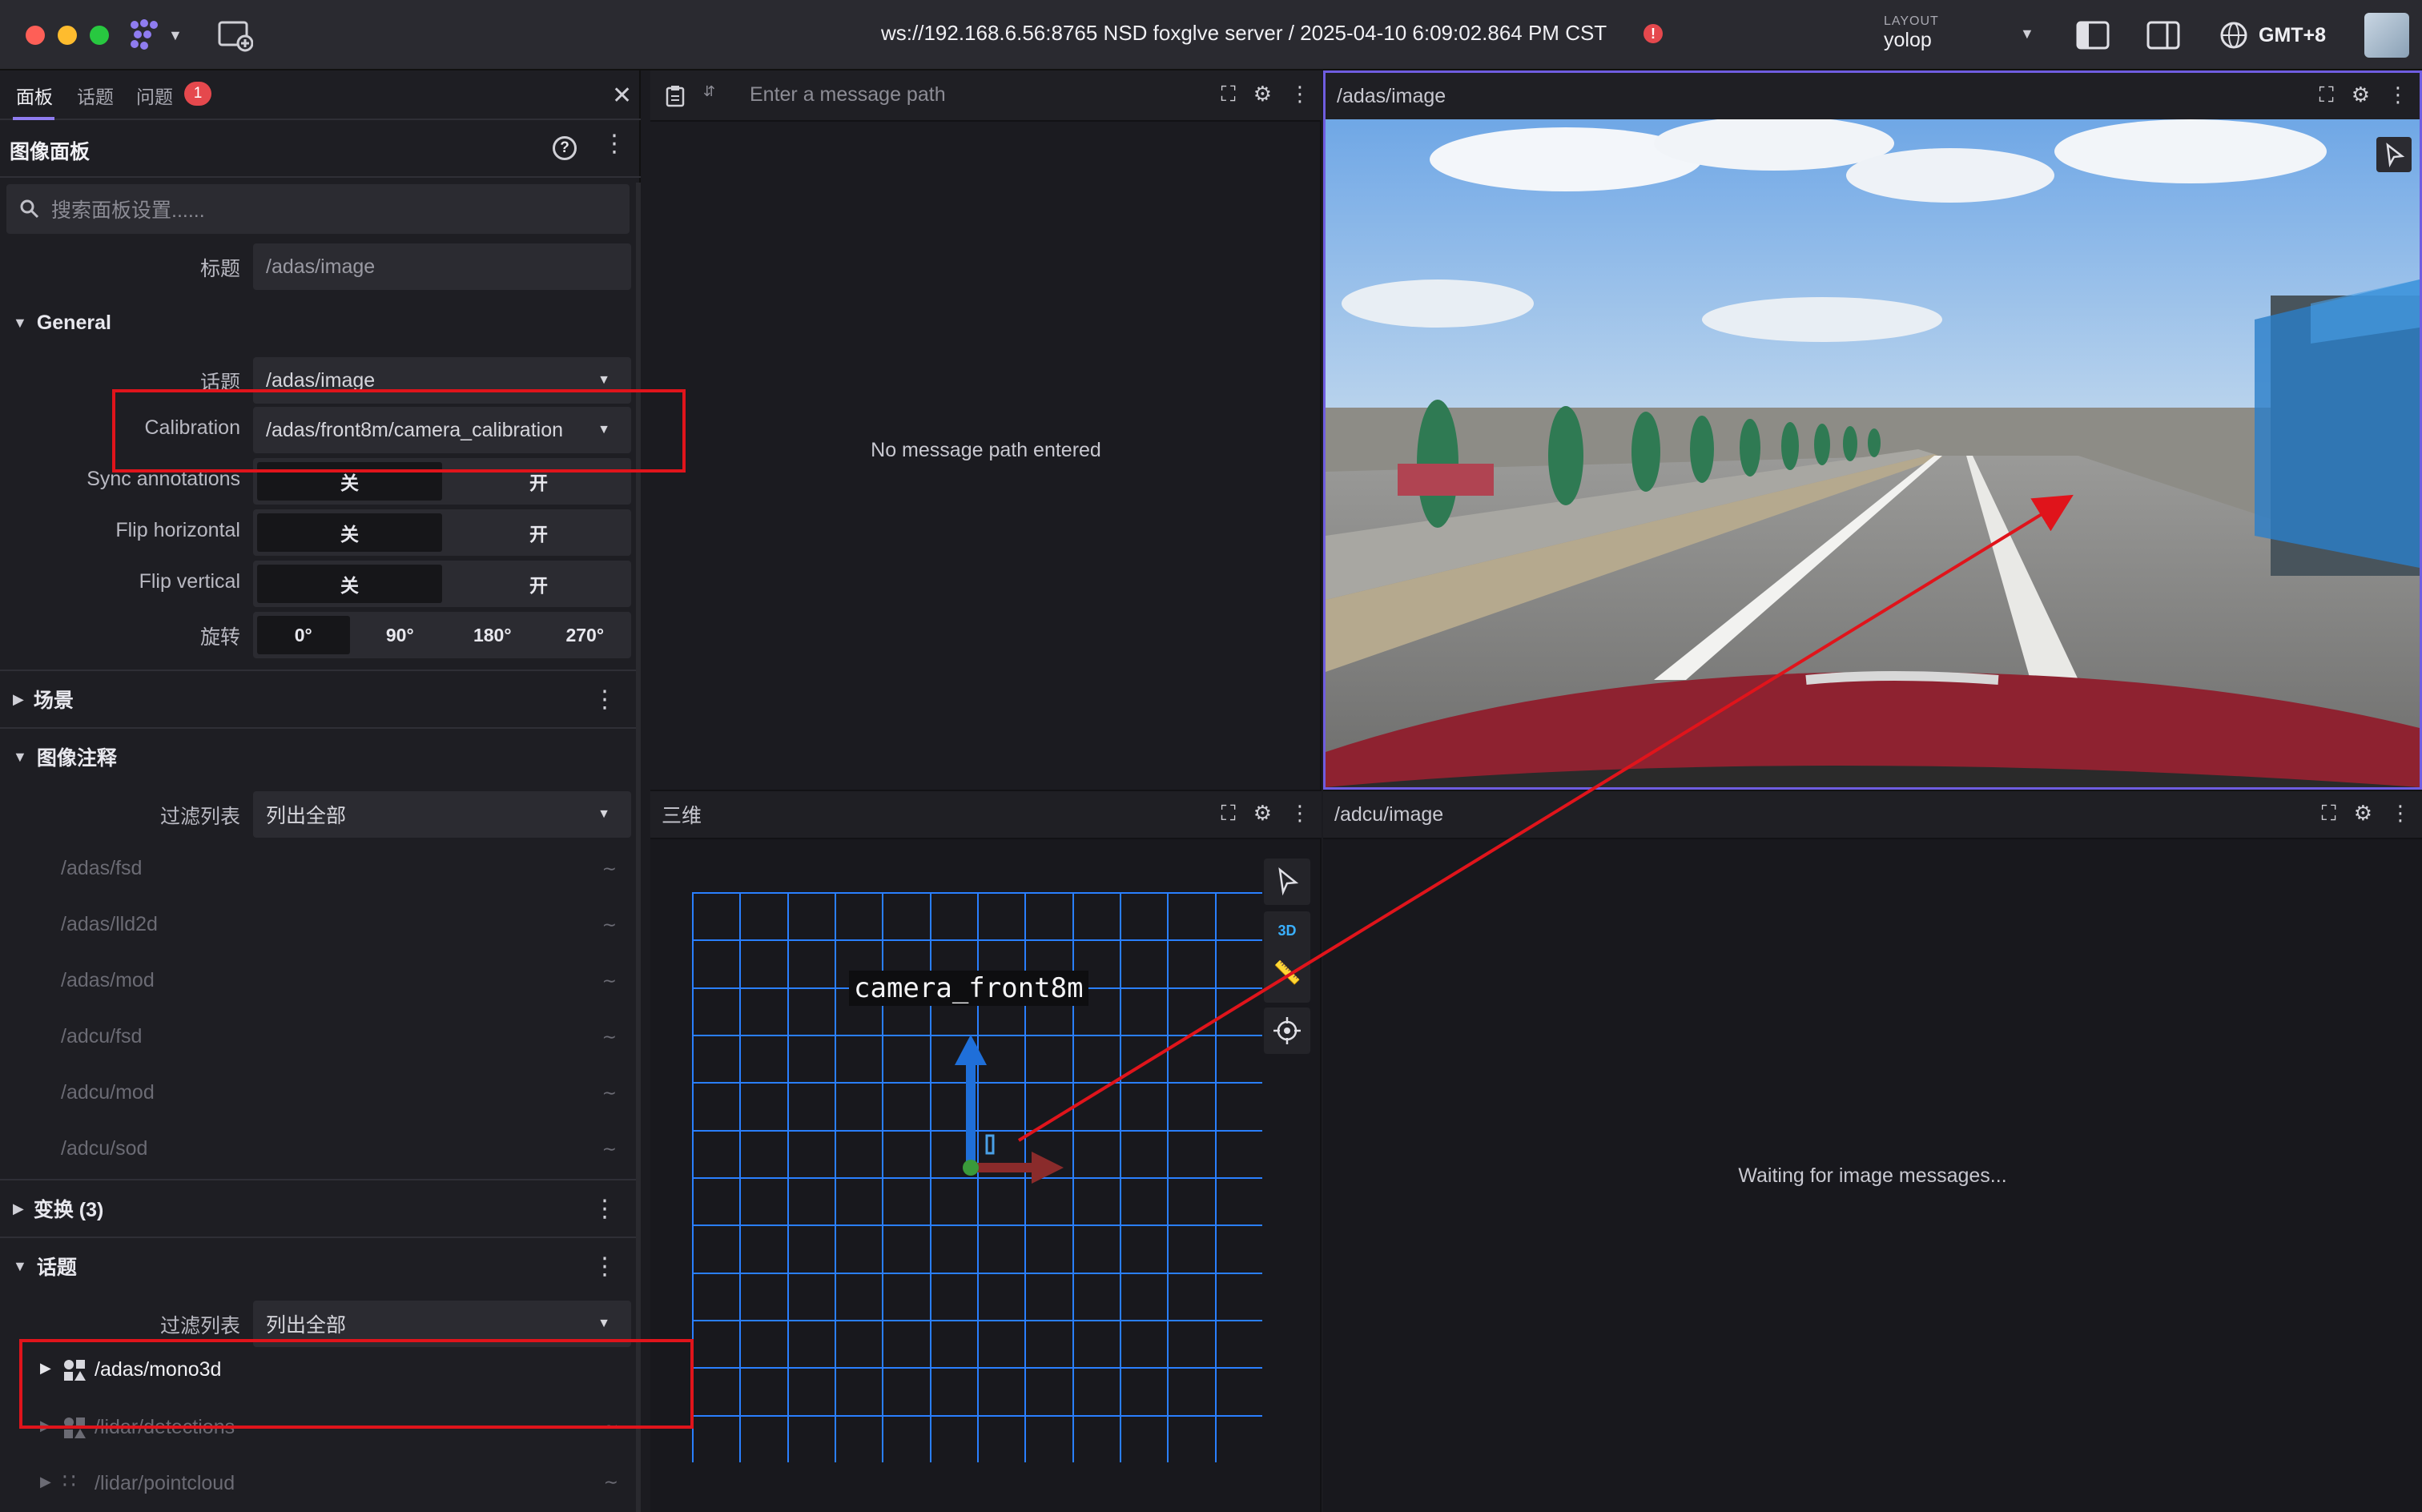  What do you see at coordinates (303, 635) in the screenshot?
I see `rotation-0-option: 0°` at bounding box center [303, 635].